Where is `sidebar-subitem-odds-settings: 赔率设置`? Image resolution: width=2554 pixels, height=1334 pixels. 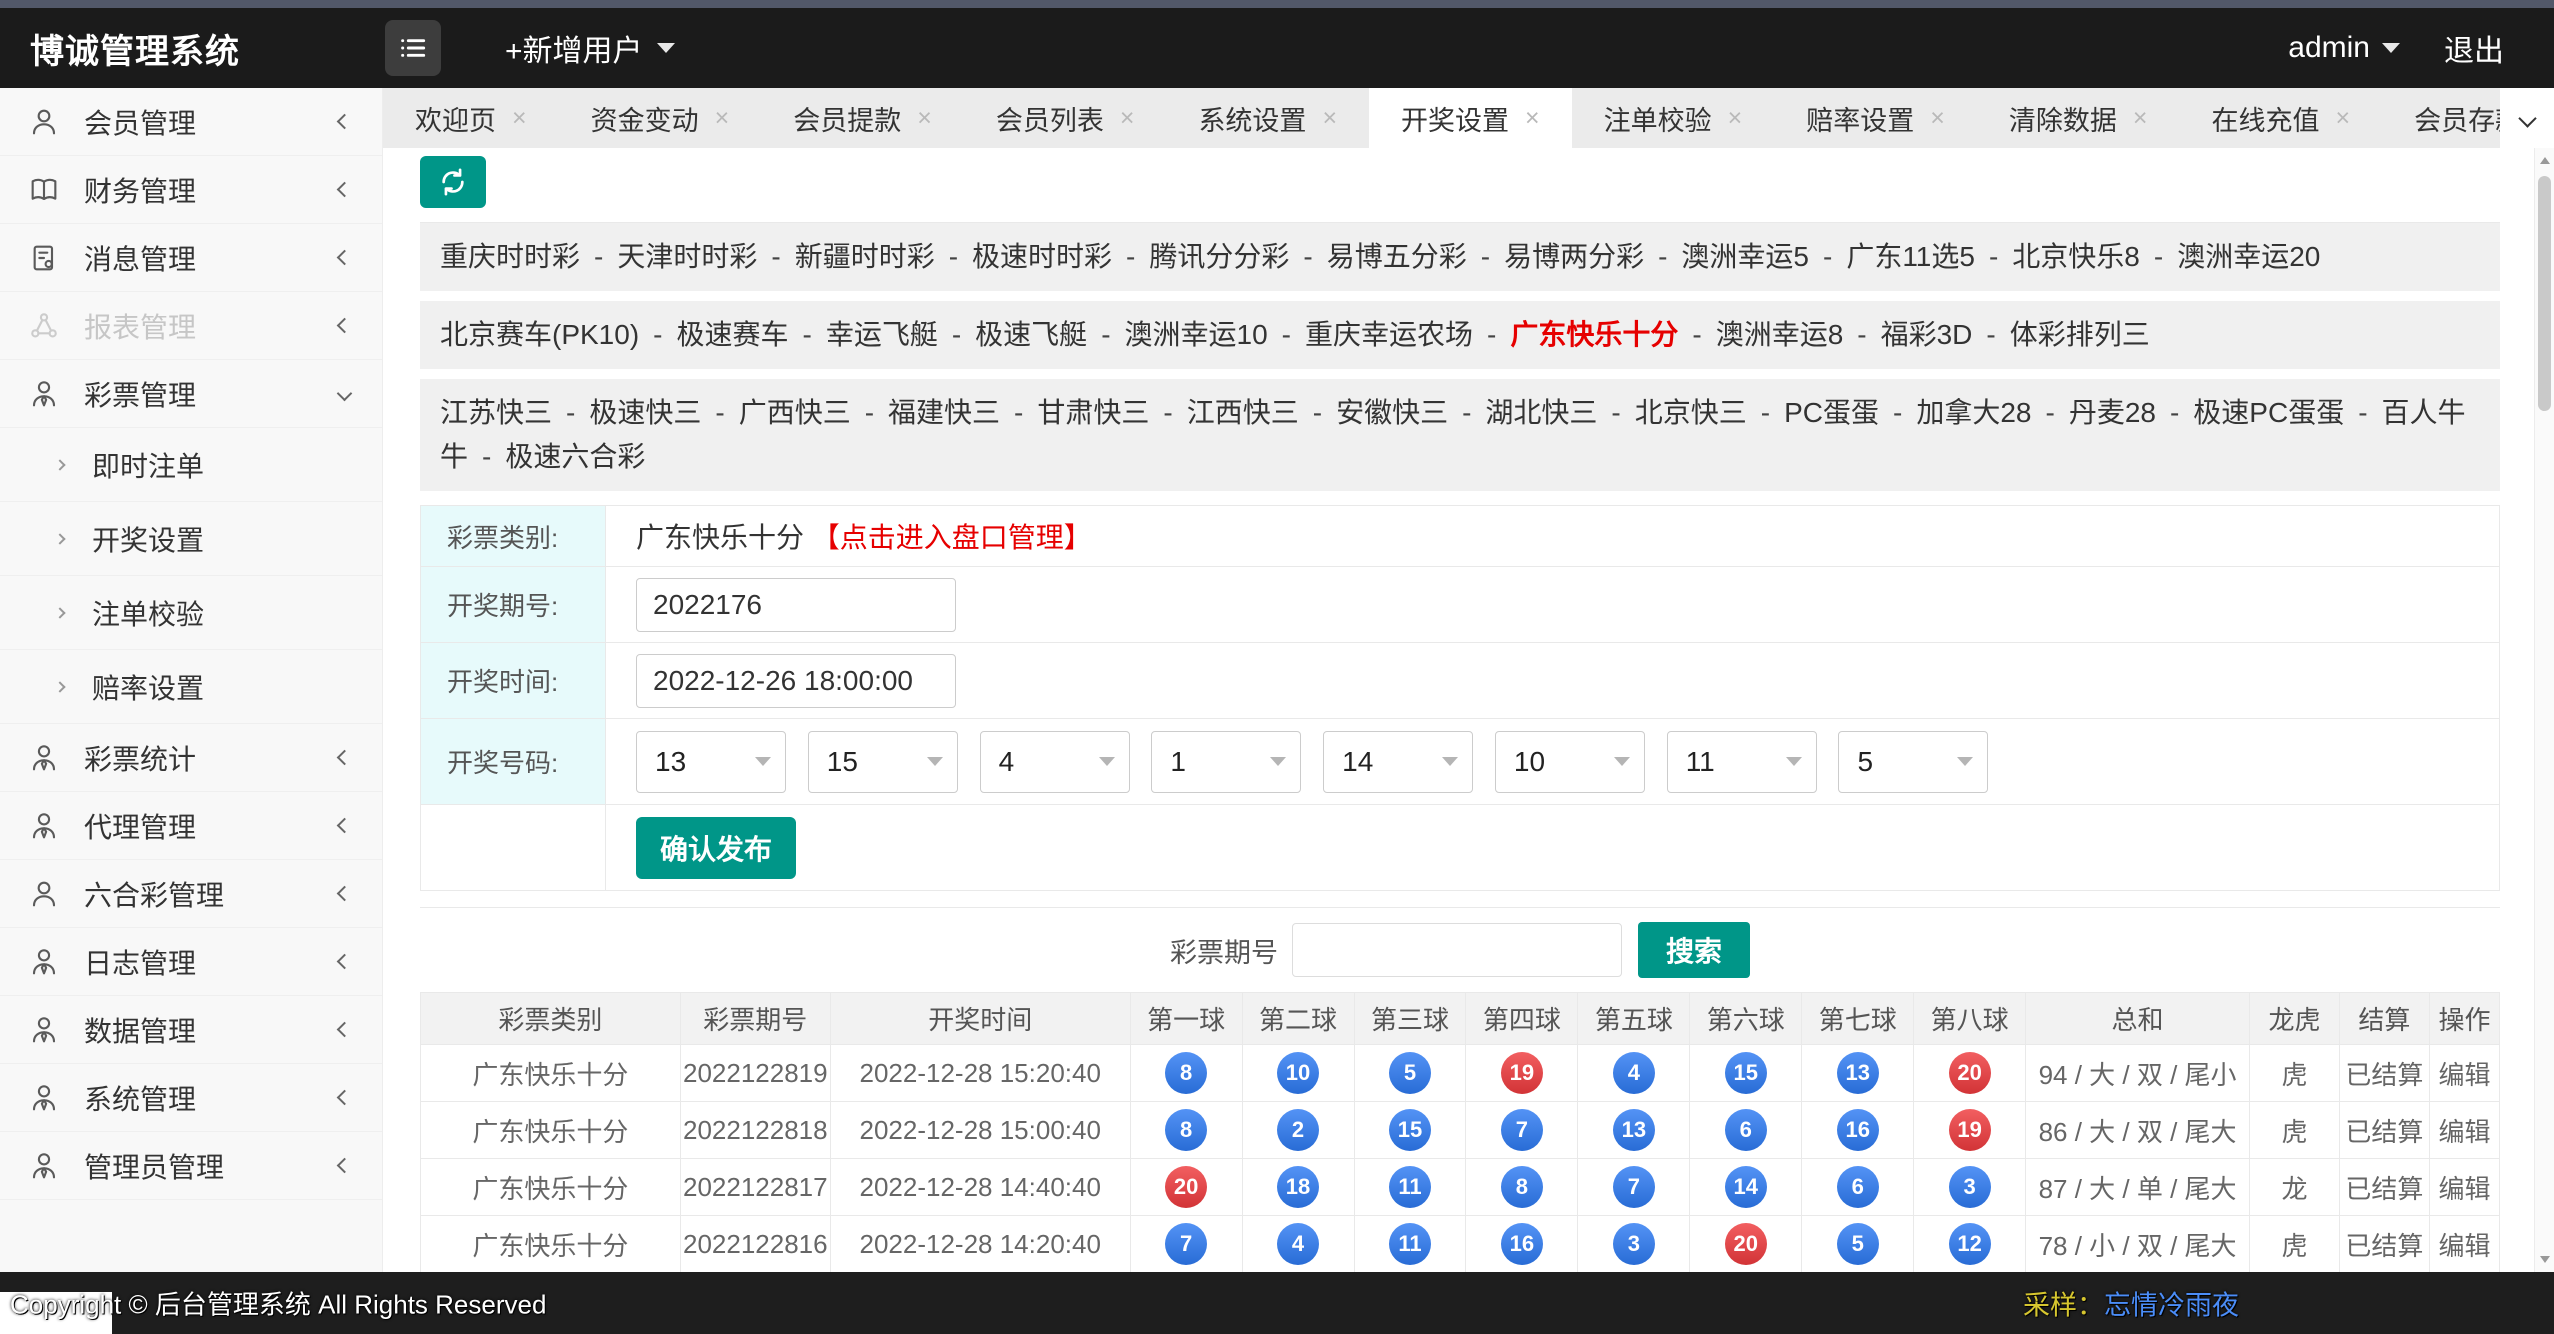
sidebar-subitem-odds-settings: 赔率设置 is located at coordinates (191, 687).